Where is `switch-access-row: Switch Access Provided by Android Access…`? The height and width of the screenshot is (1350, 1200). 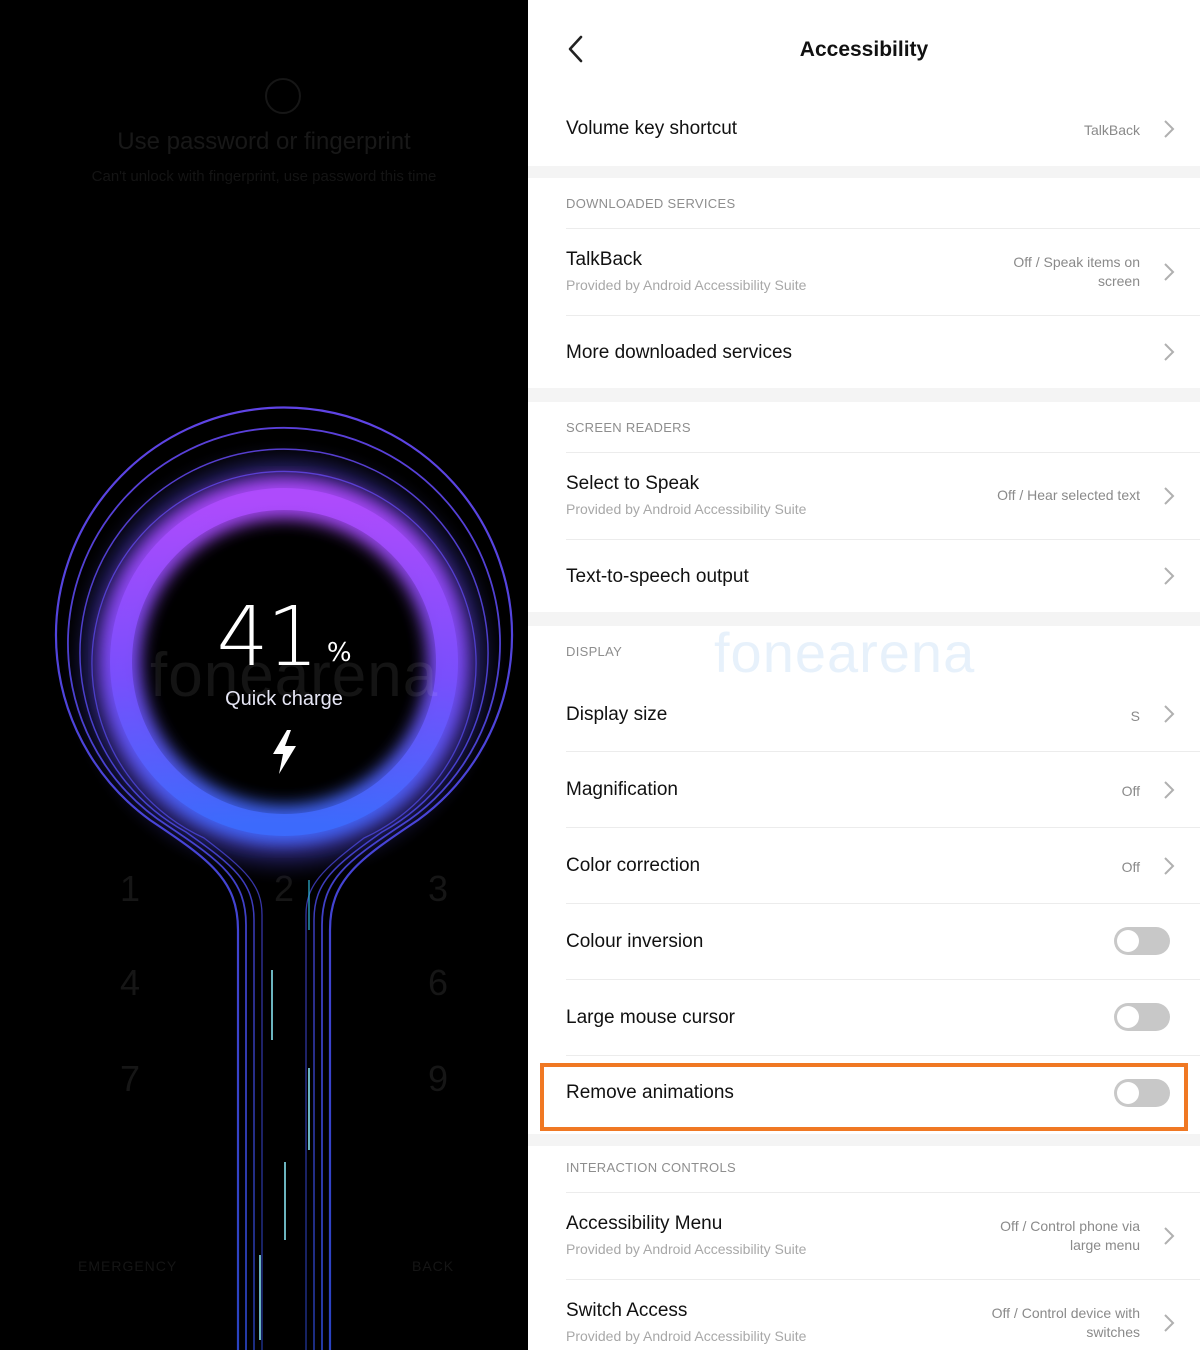 switch-access-row: Switch Access Provided by Android Access… is located at coordinates (864, 1315).